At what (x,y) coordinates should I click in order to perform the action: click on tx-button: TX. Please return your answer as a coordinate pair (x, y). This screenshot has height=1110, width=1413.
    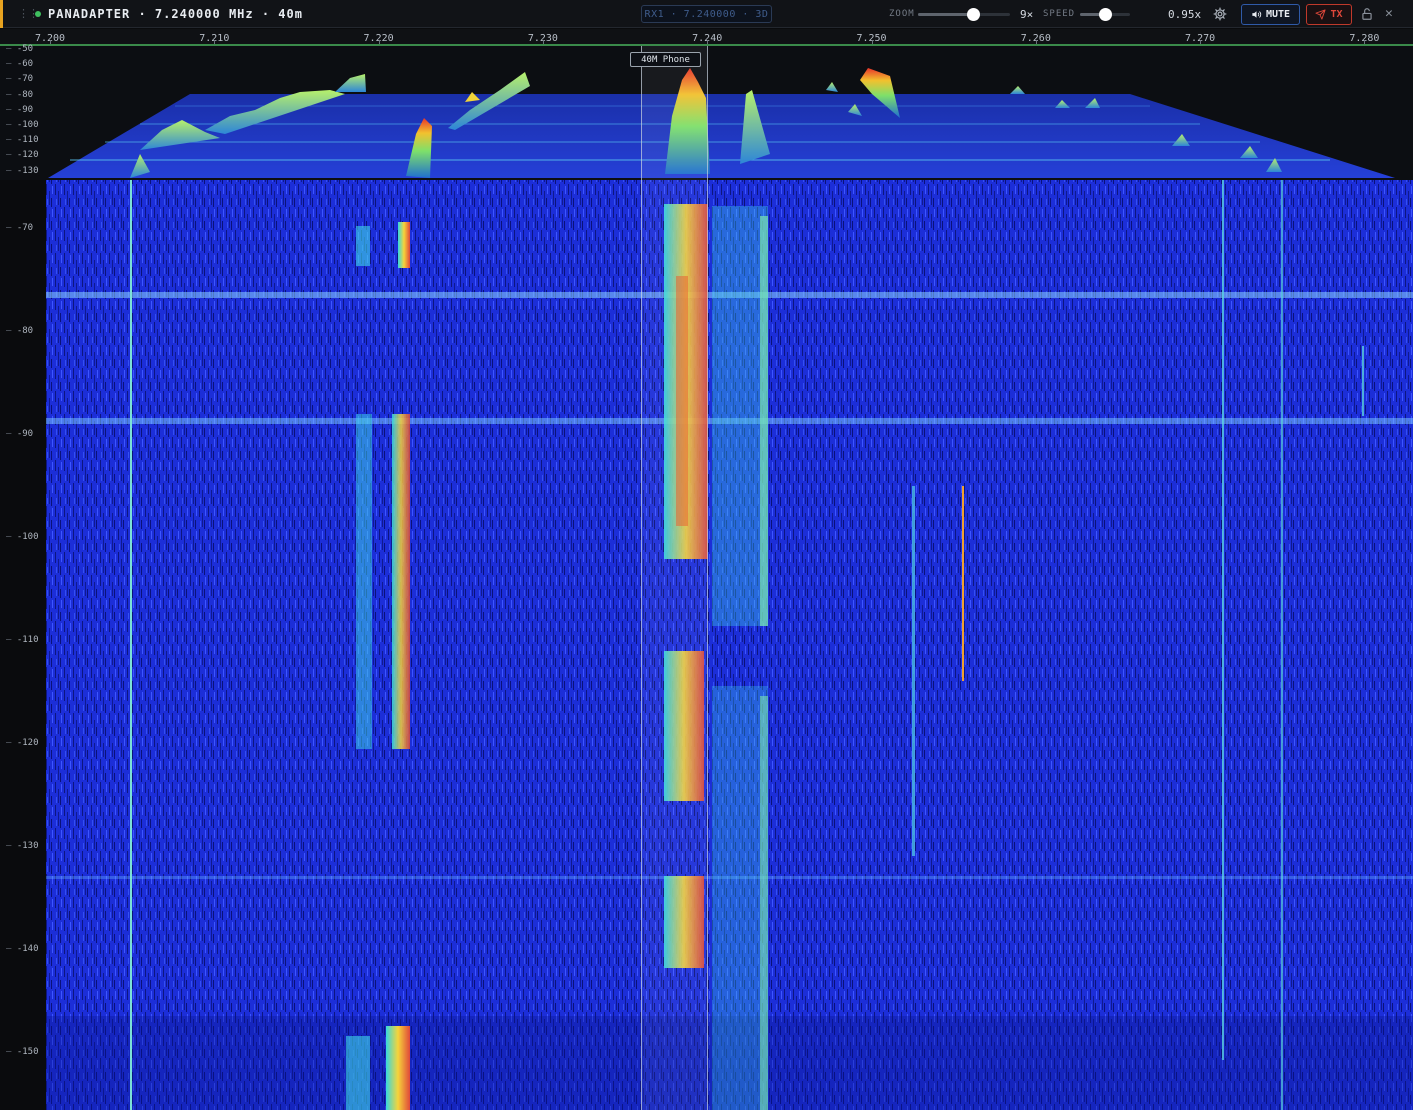
    Looking at the image, I should click on (1329, 14).